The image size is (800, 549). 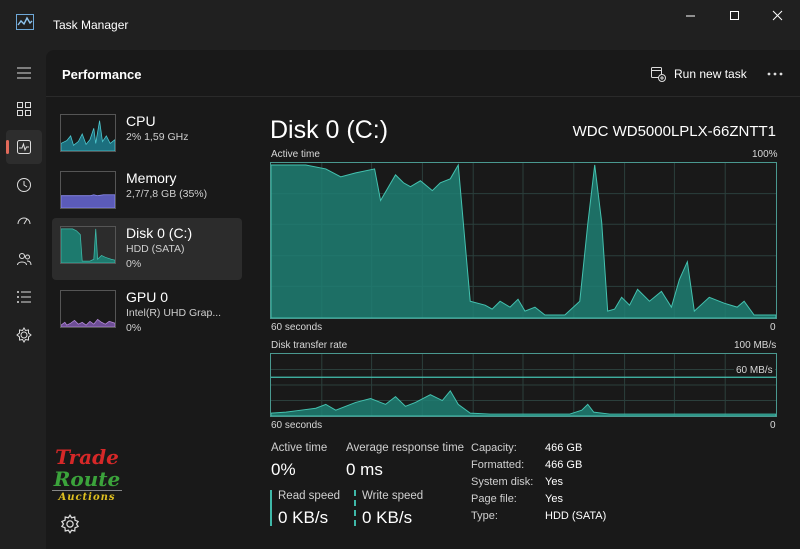 What do you see at coordinates (576, 516) in the screenshot?
I see `property-value: HDD (SATA)` at bounding box center [576, 516].